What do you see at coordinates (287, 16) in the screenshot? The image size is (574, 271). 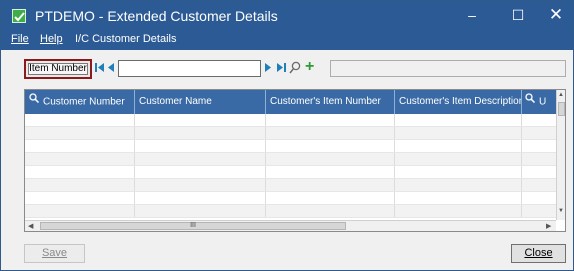 I see `title-bar: PTDEMO - Extended Customer Details – ☐ ✕` at bounding box center [287, 16].